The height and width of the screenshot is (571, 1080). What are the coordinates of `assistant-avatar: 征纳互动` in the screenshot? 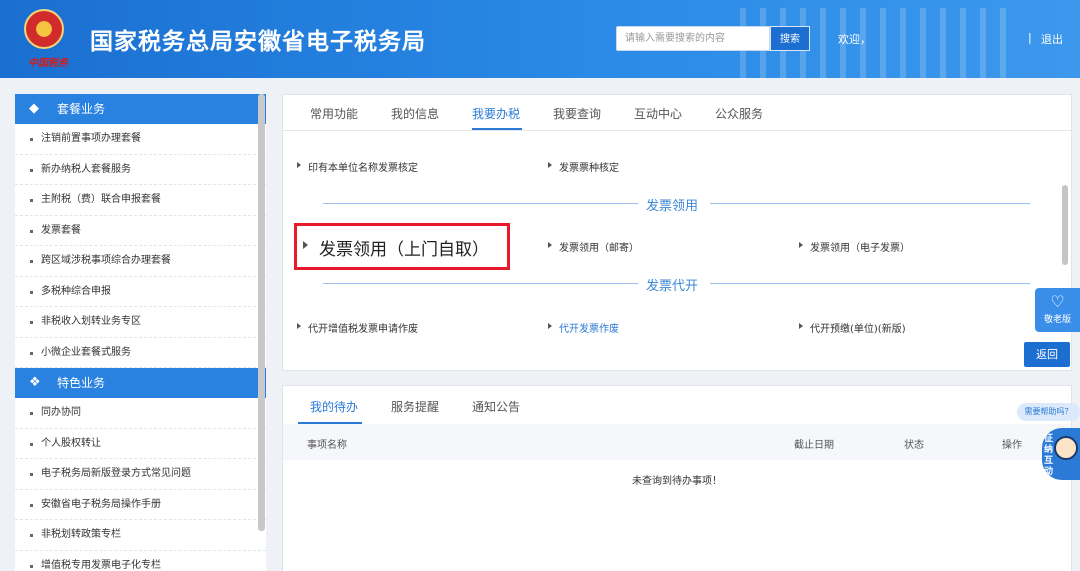 It's located at (1061, 454).